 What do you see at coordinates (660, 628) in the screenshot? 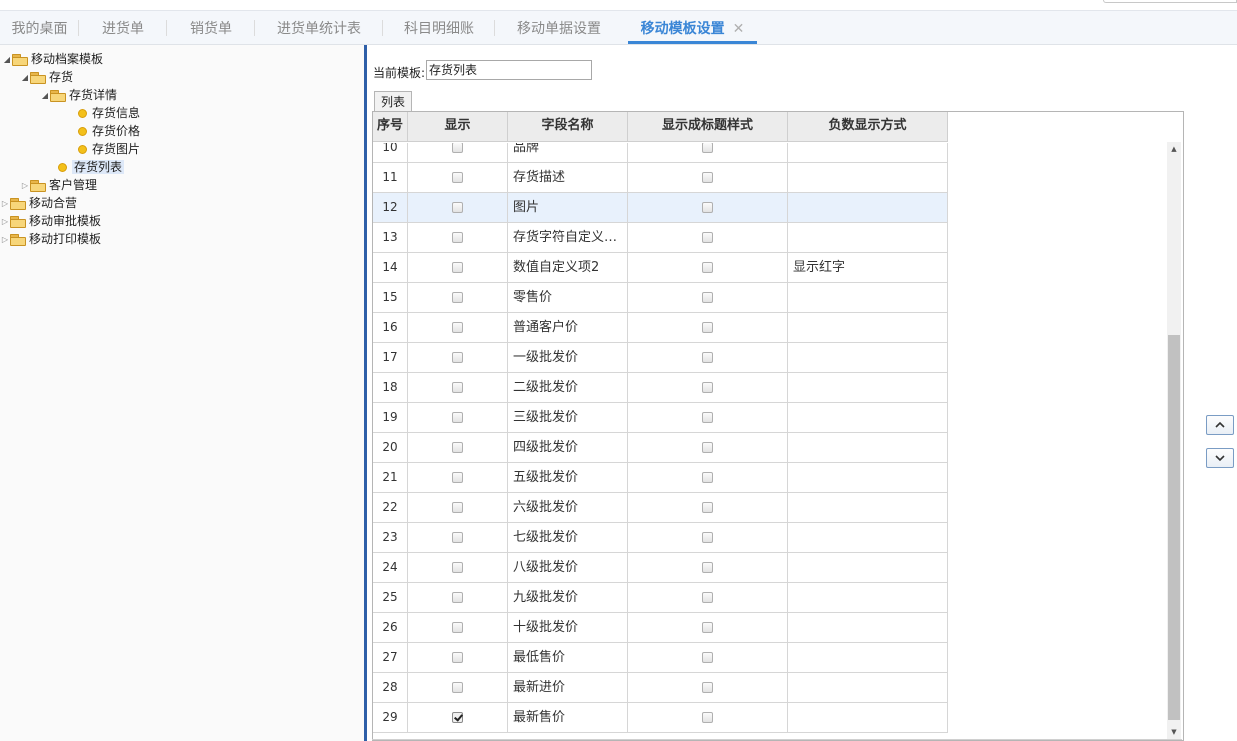
I see `table-row: 26 十级批发价` at bounding box center [660, 628].